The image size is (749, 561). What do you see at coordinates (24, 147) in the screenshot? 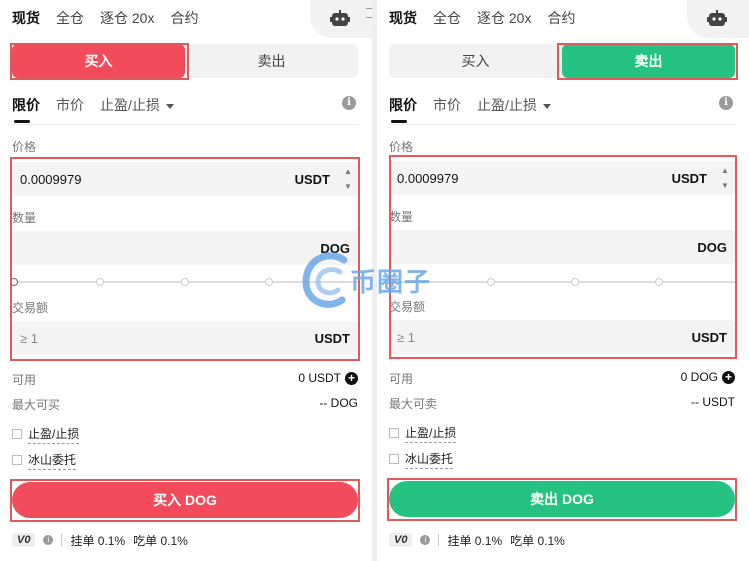
I see `price-label: 价格` at bounding box center [24, 147].